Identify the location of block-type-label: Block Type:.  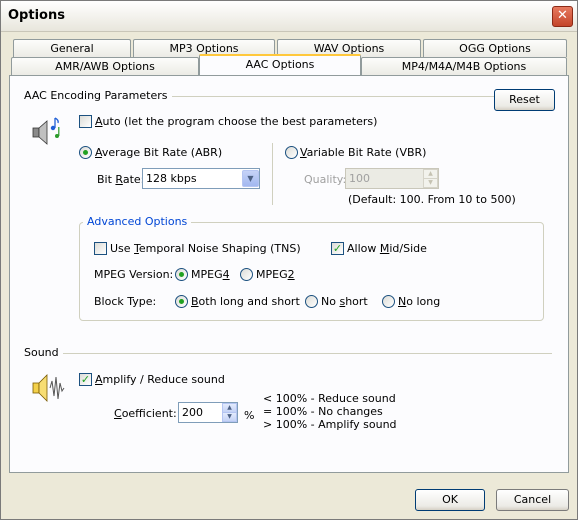
(125, 301).